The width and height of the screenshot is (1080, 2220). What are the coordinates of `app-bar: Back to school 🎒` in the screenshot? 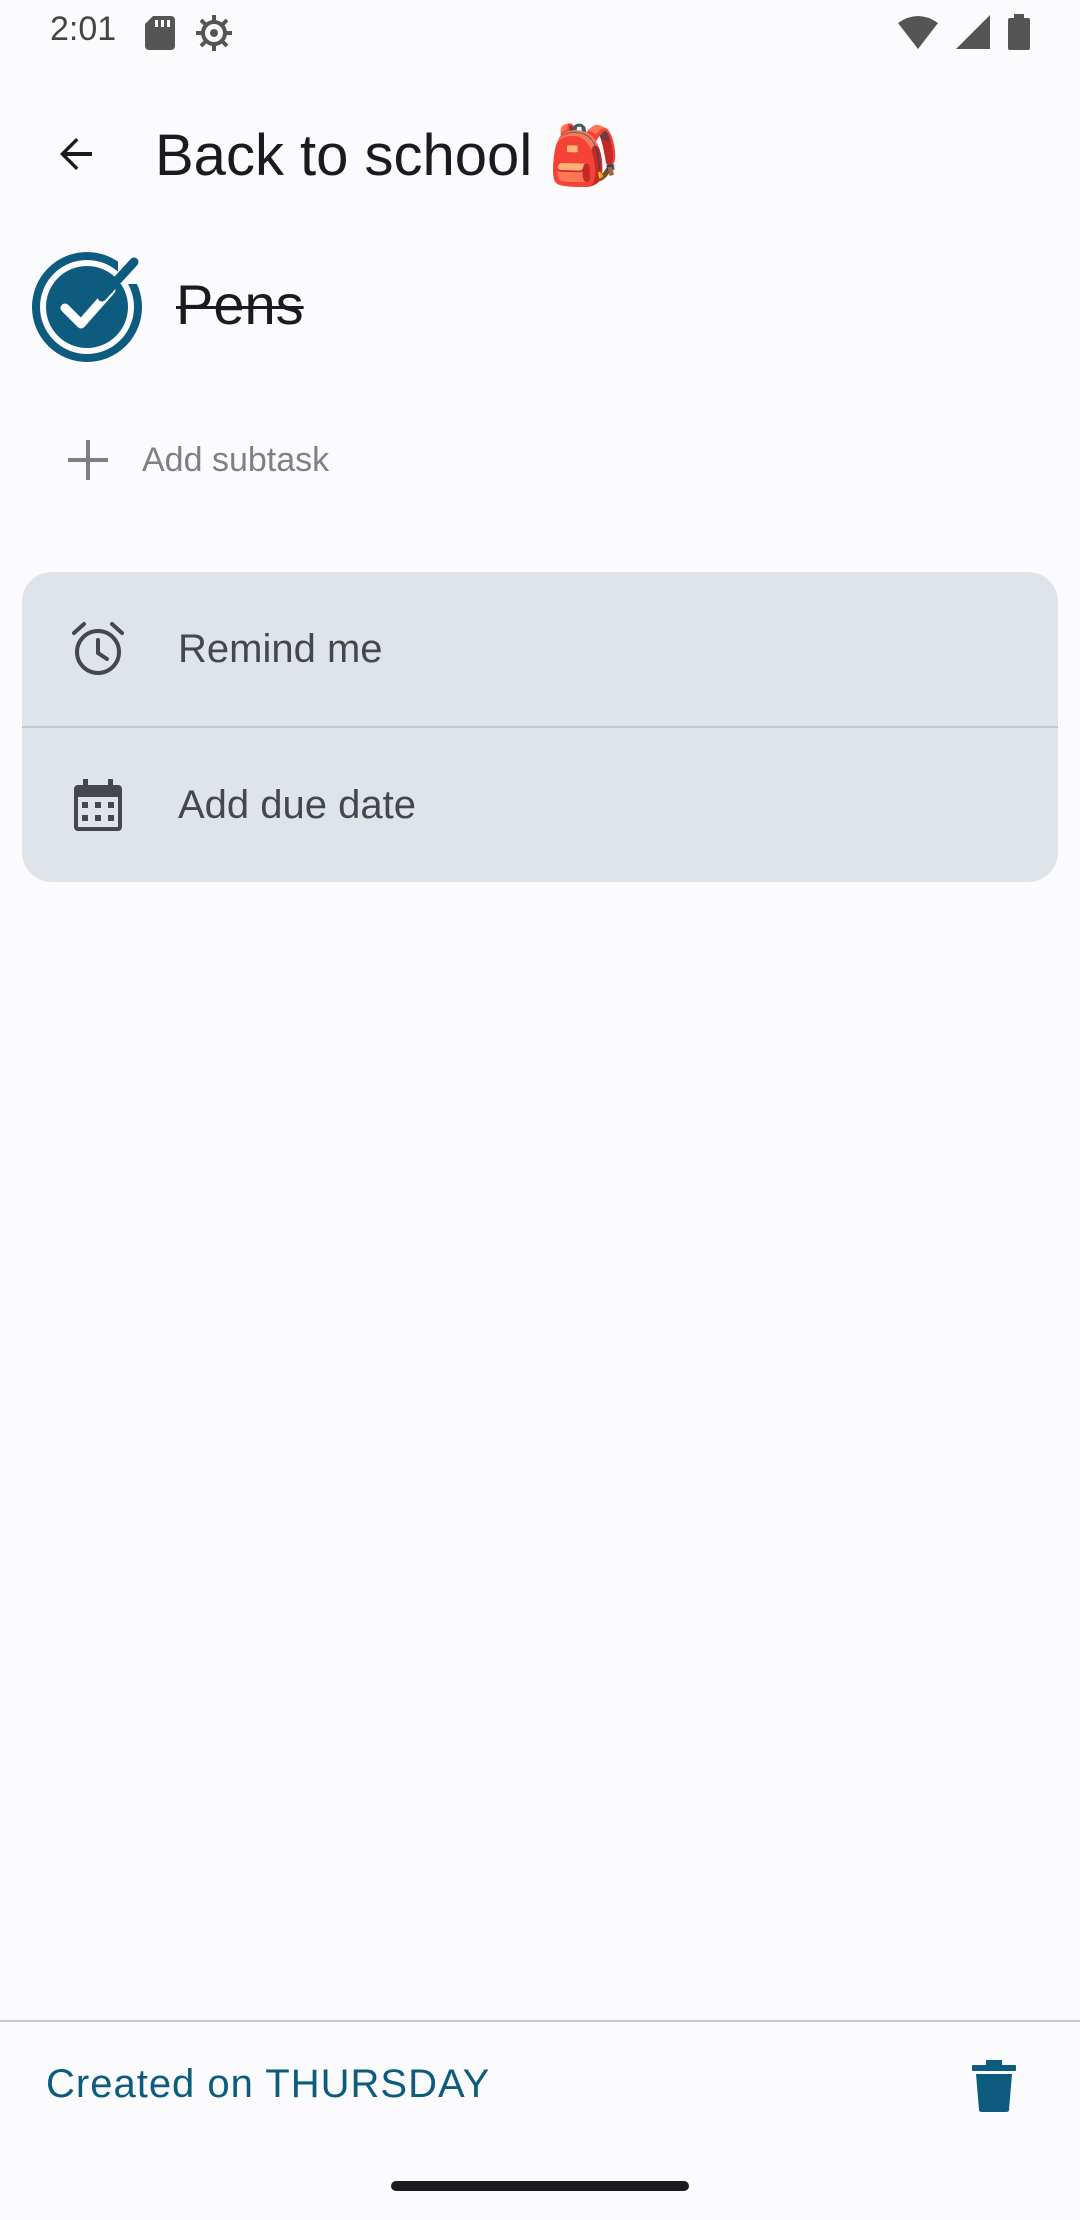 It's located at (540, 155).